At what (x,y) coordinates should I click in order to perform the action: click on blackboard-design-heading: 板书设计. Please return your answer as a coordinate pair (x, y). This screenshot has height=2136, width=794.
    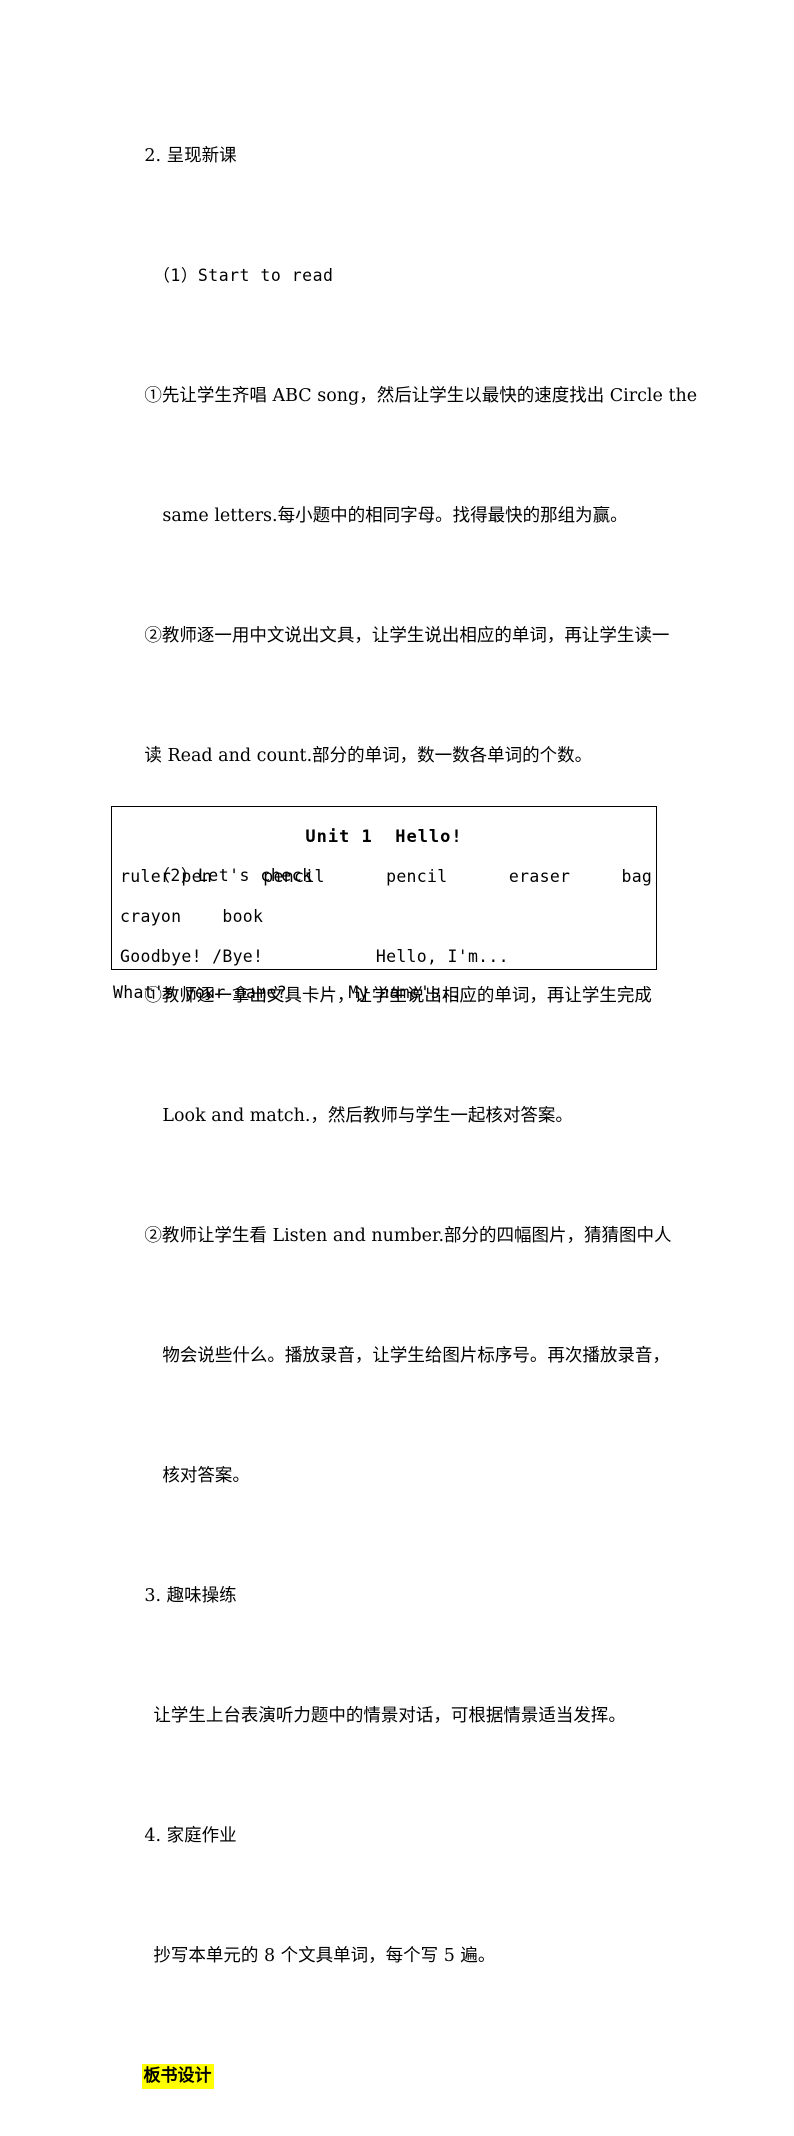
    Looking at the image, I should click on (177, 2076).